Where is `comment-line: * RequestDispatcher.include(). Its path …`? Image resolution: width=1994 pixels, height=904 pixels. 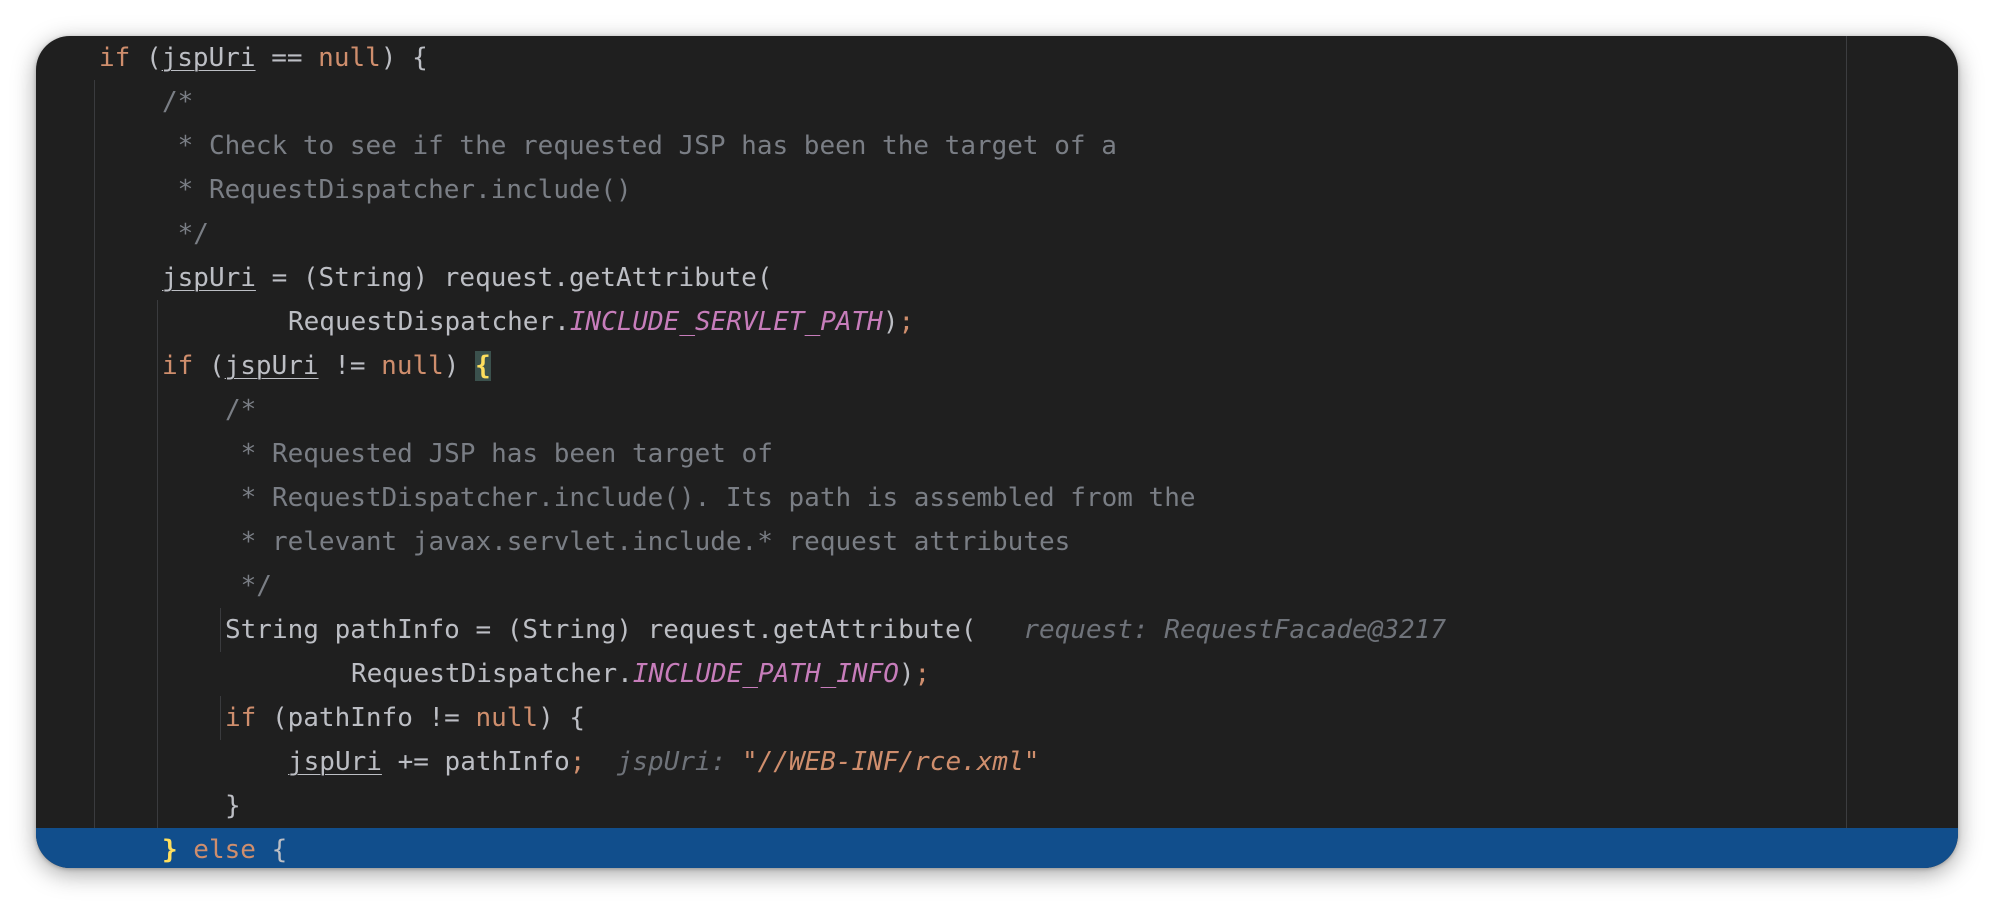
comment-line: * RequestDispatcher.include(). Its path … is located at coordinates (997, 498).